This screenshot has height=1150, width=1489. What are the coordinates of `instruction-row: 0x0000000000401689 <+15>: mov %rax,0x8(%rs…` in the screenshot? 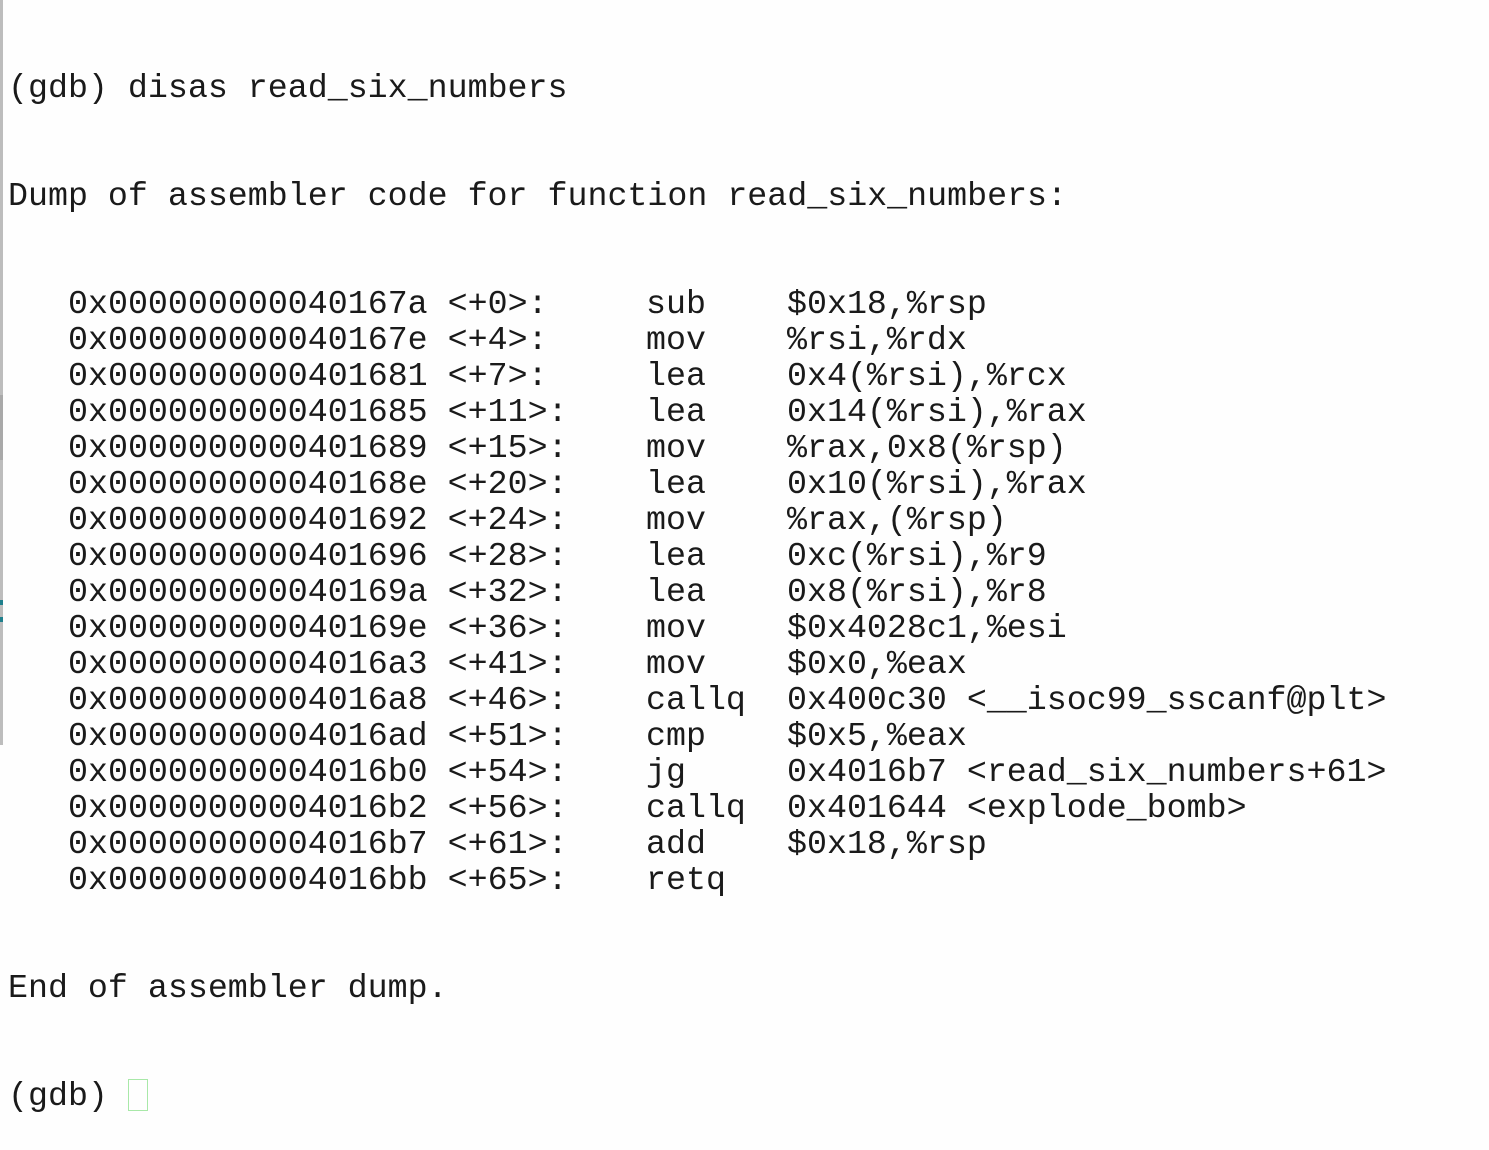 It's located at (537, 448).